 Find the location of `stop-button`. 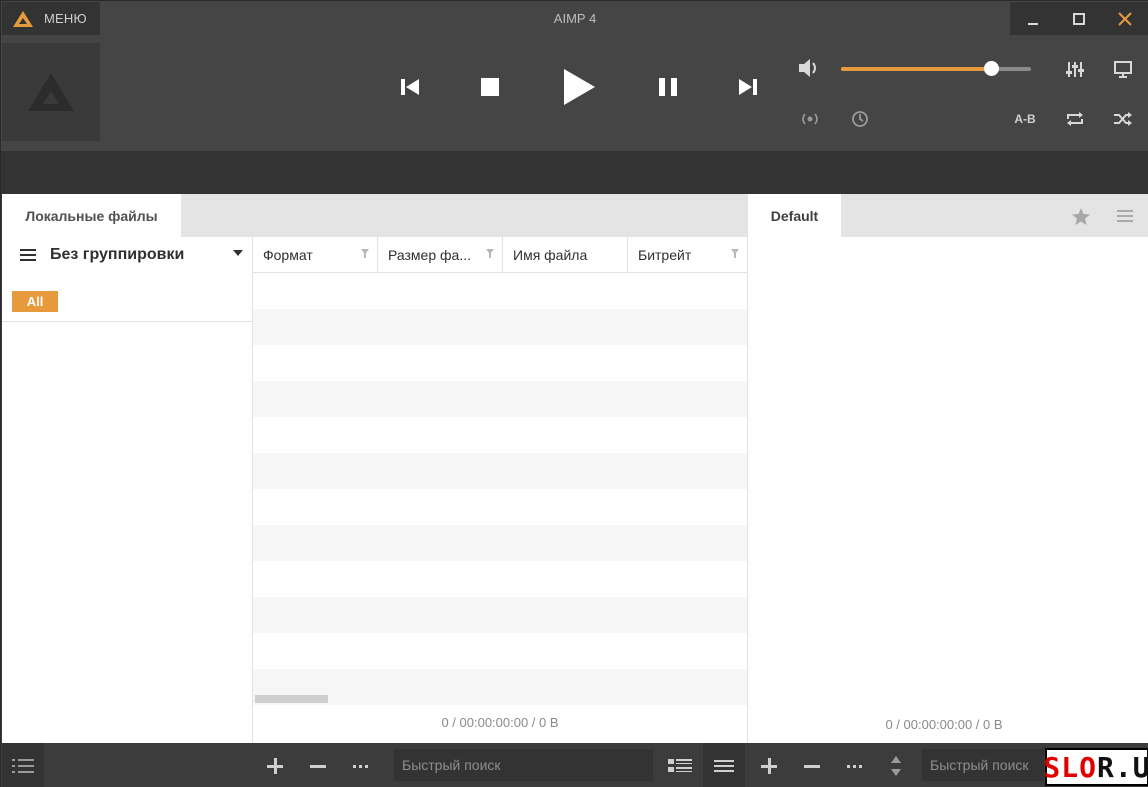

stop-button is located at coordinates (490, 87).